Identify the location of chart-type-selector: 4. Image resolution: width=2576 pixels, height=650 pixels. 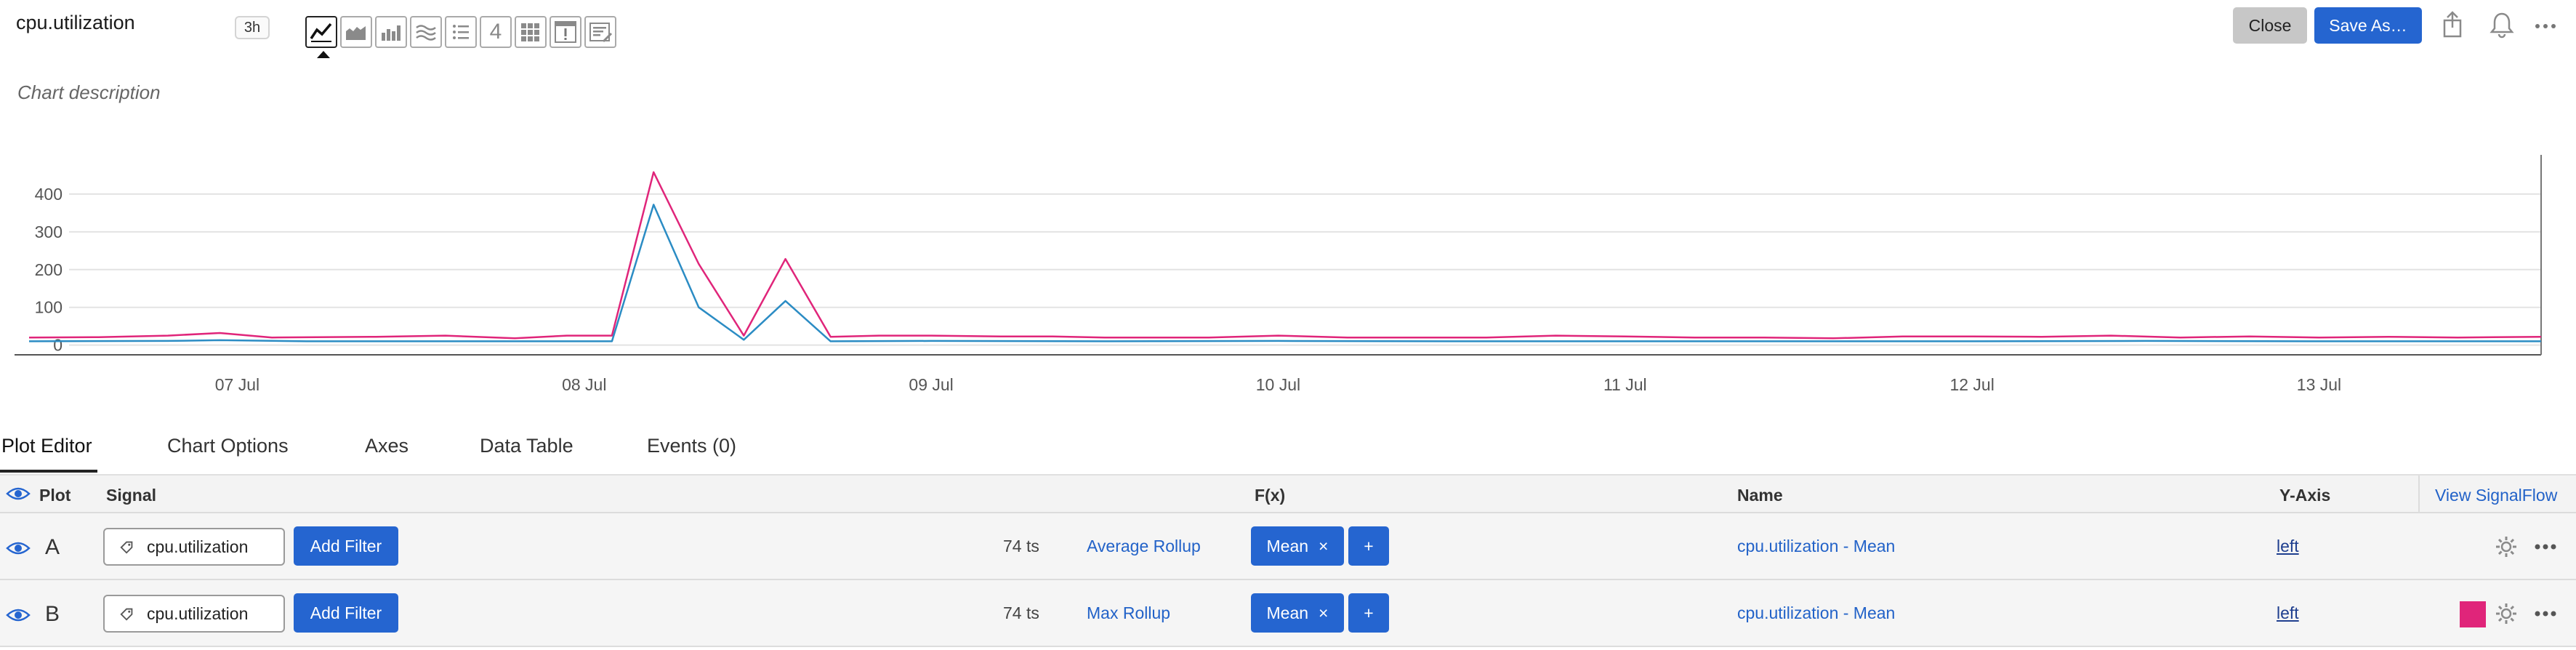
(460, 37).